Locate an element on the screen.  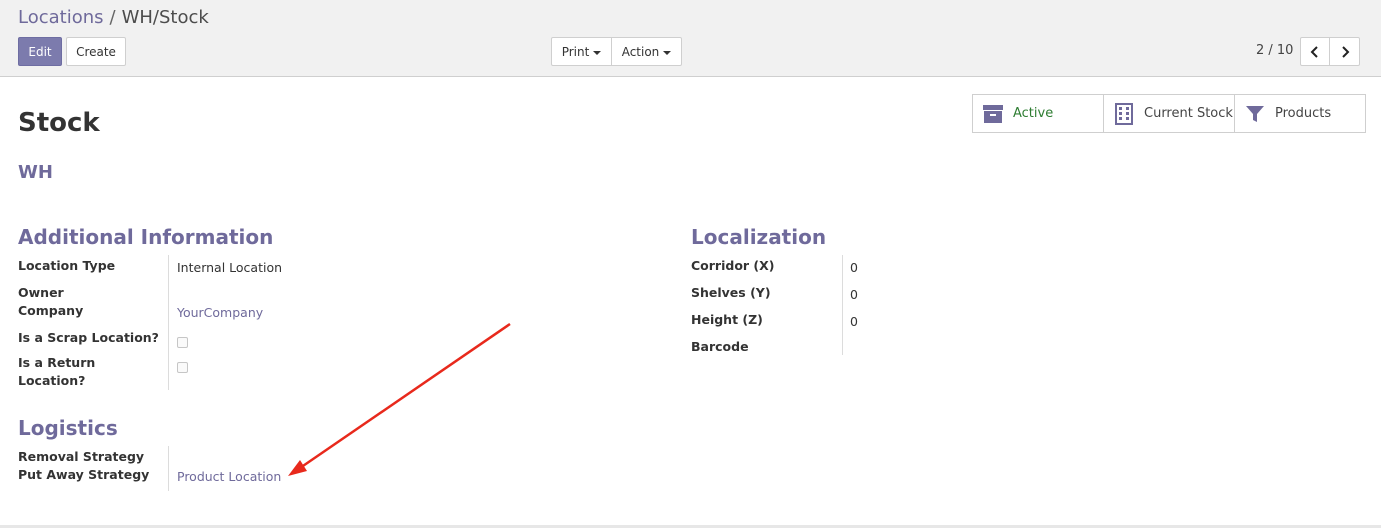
parent-location-link: WH is located at coordinates (35, 172).